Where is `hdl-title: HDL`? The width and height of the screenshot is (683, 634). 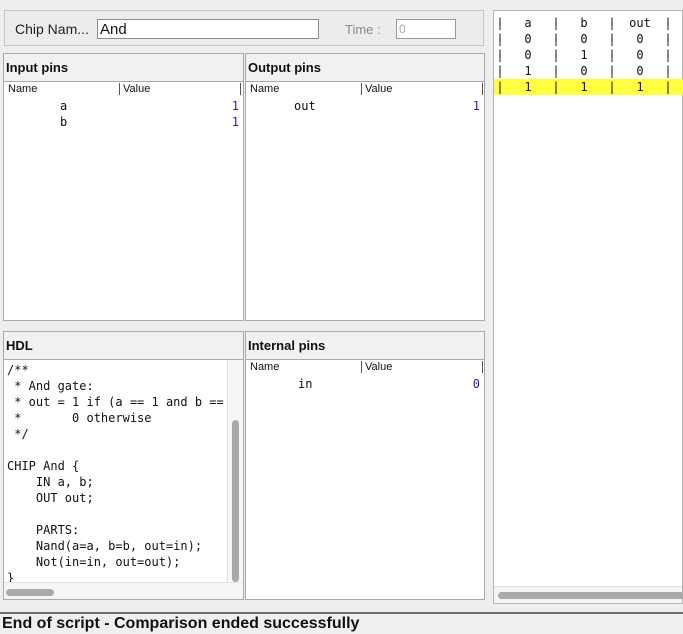 hdl-title: HDL is located at coordinates (19, 345).